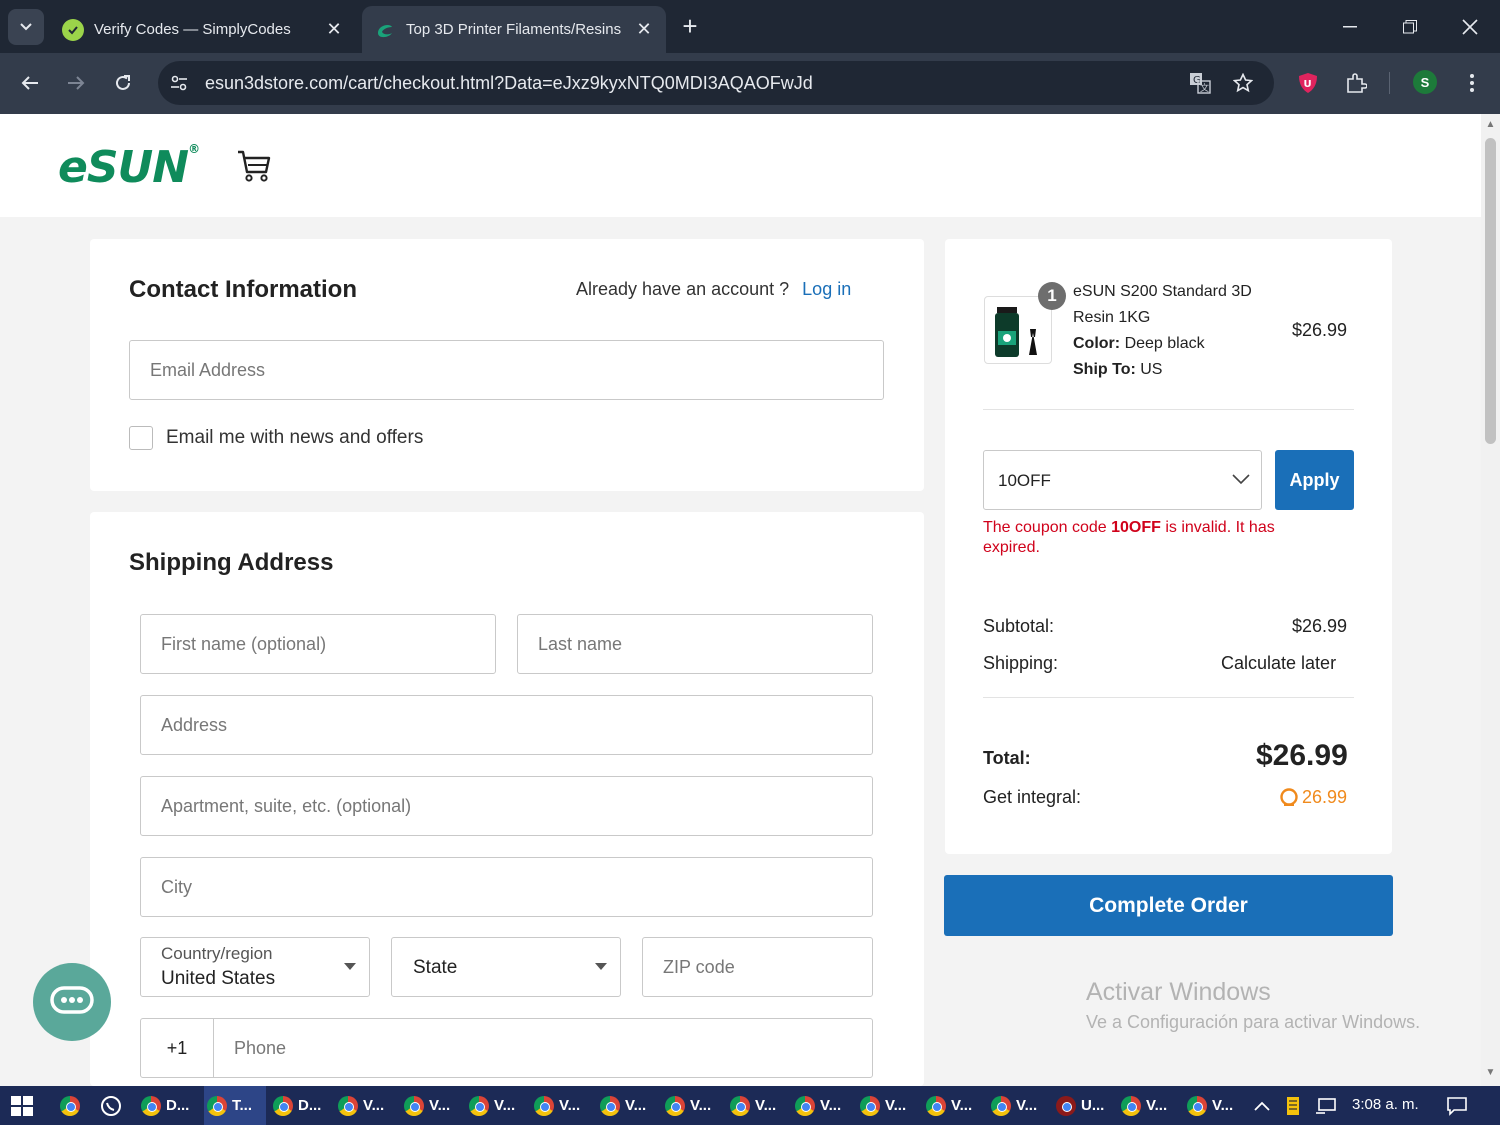 The image size is (1500, 1125). I want to click on close-window-button, so click(1470, 27).